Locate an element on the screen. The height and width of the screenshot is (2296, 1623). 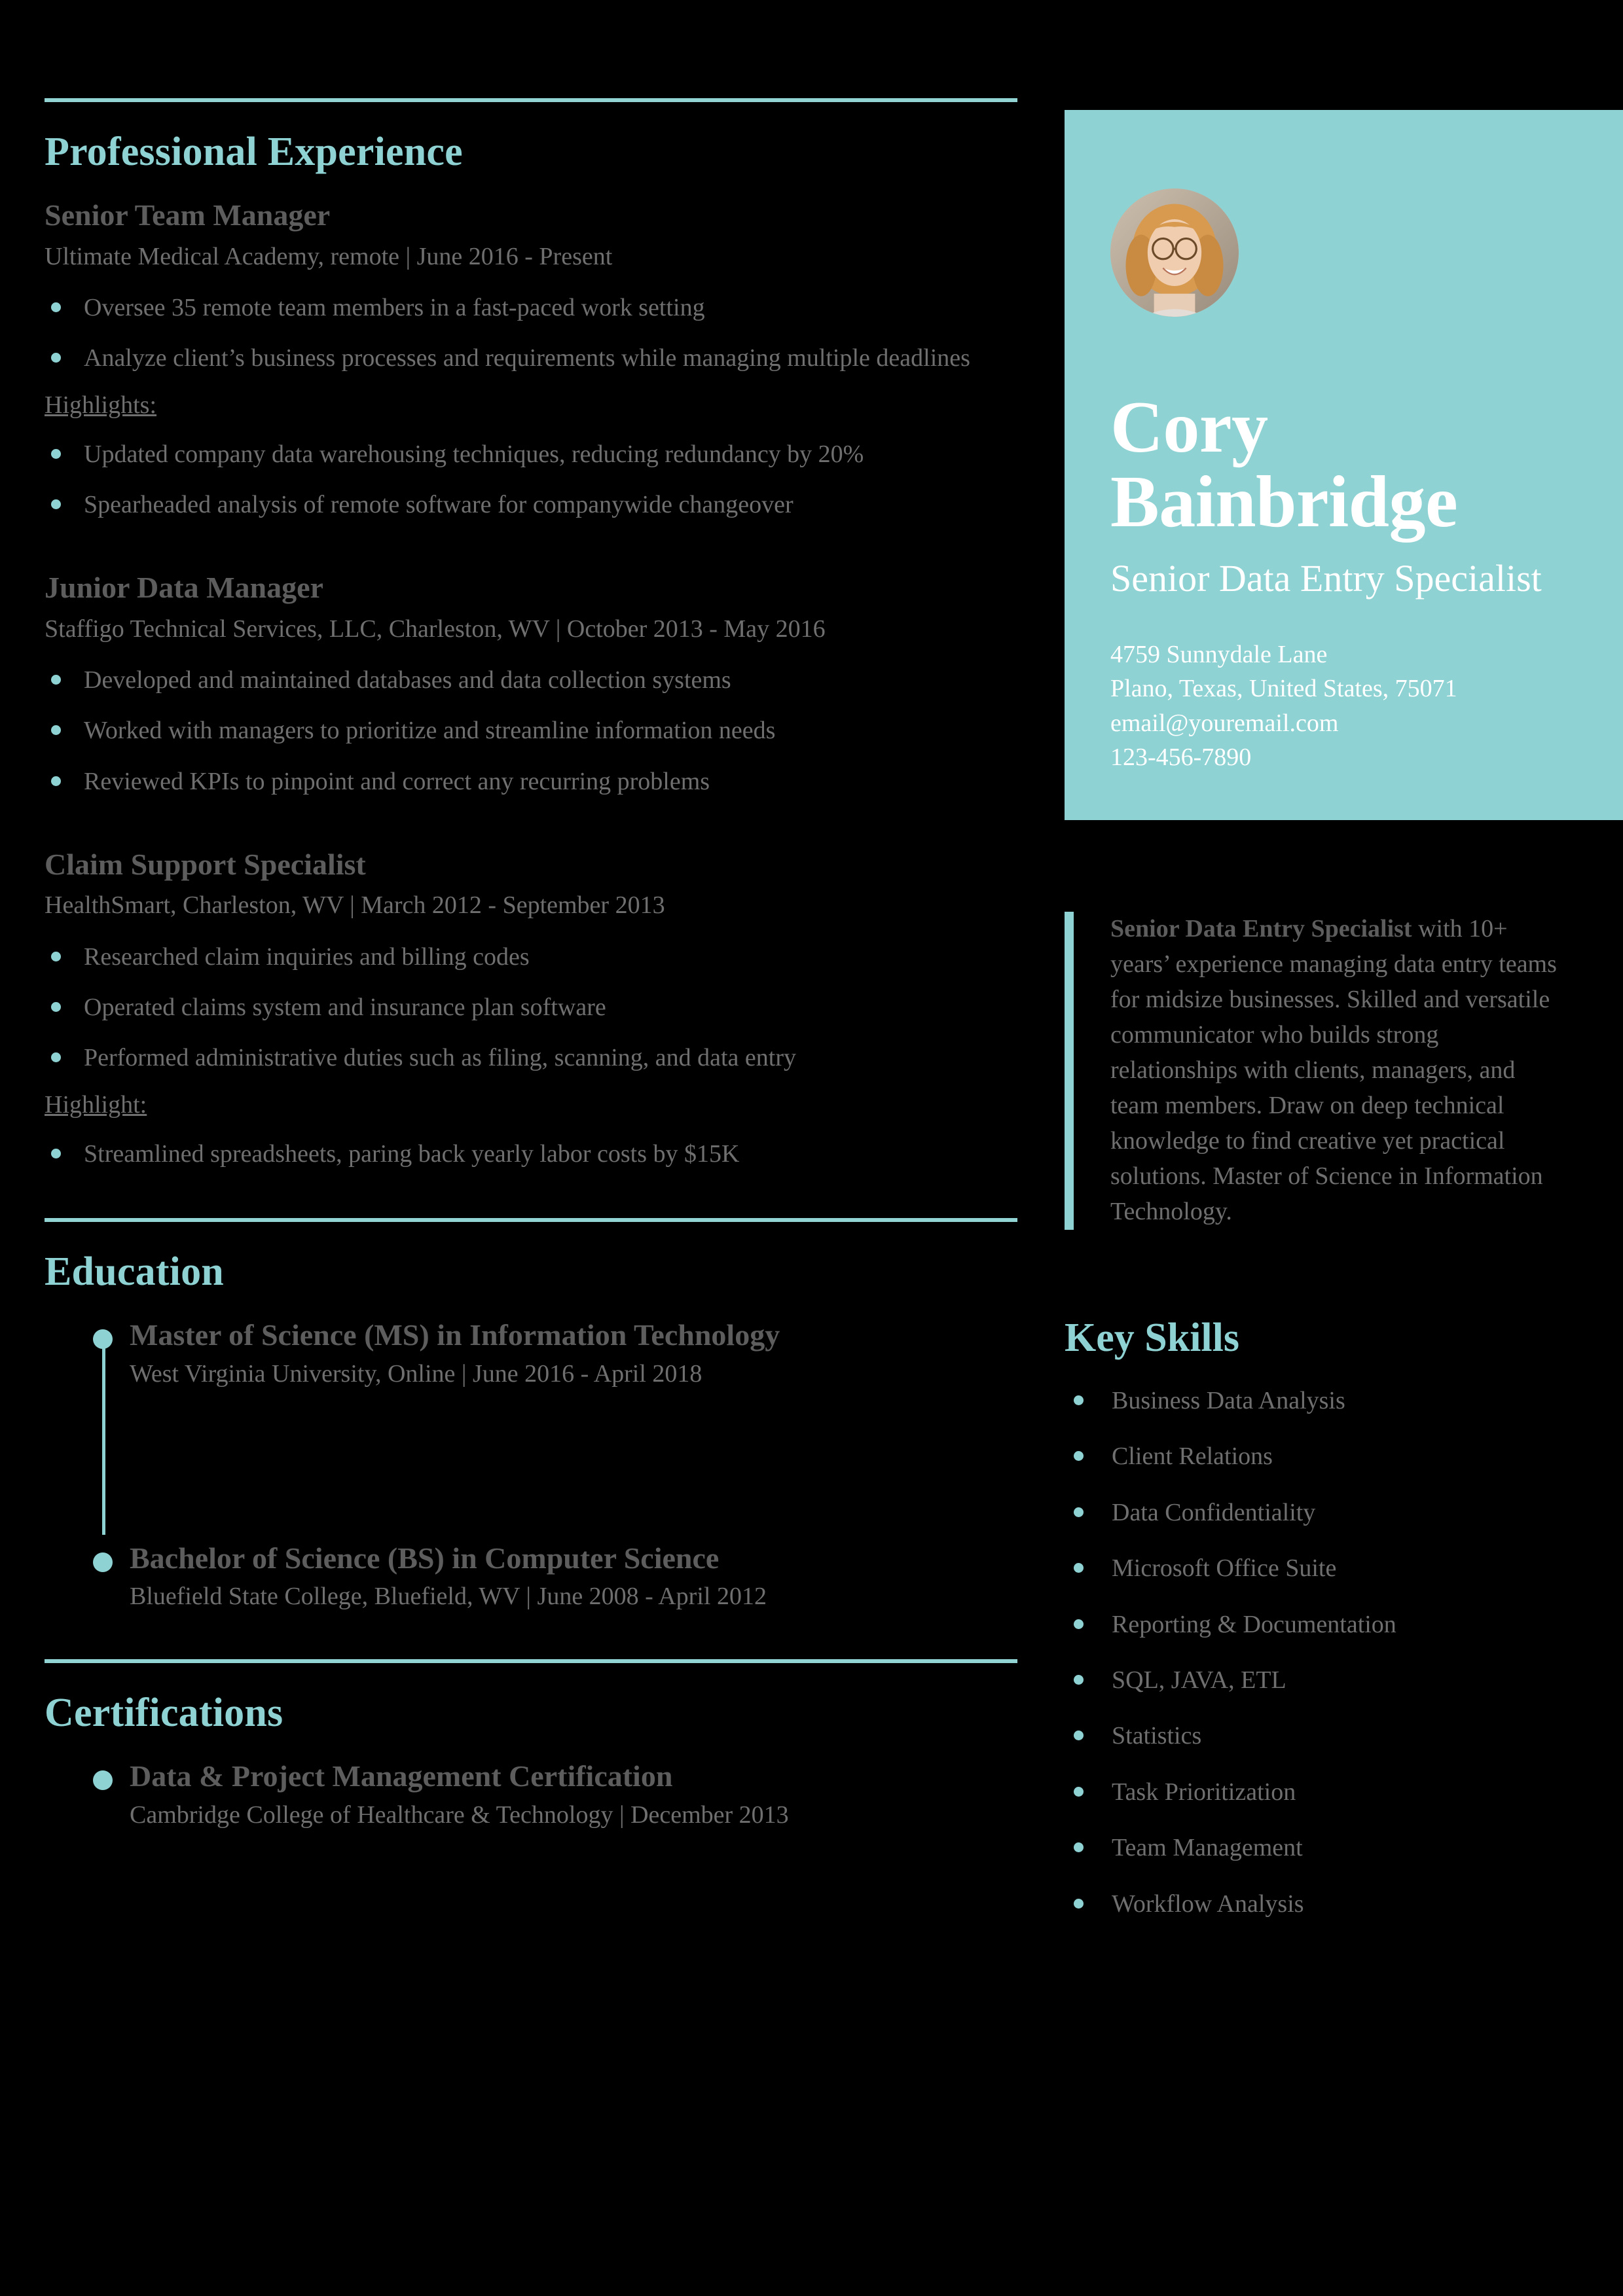
profile-role: Senior Data Entry Specialist is located at coordinates (1326, 578).